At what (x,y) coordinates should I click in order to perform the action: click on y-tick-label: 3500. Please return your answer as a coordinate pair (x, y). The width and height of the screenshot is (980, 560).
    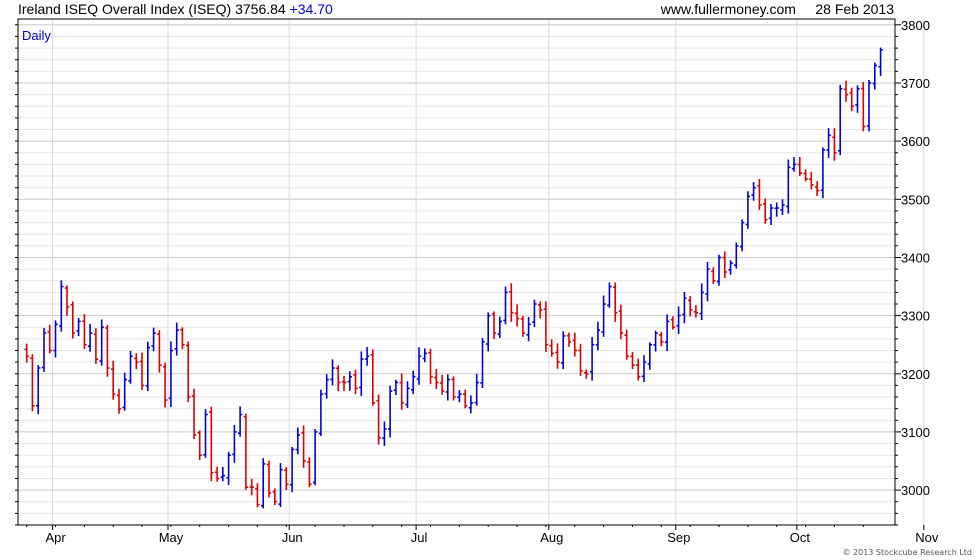
    Looking at the image, I should click on (915, 199).